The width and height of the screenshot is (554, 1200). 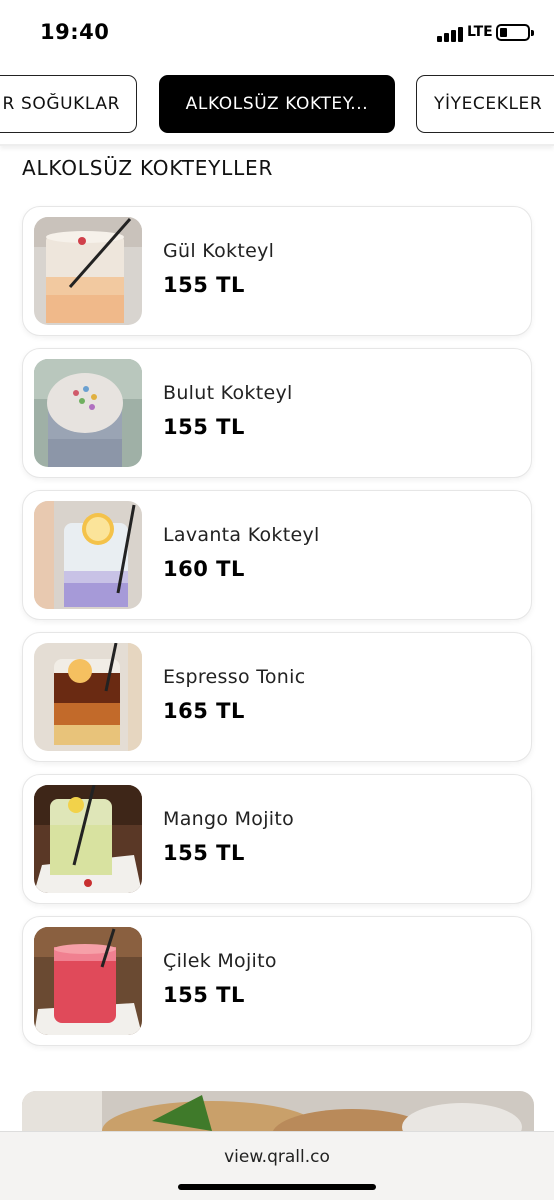 I want to click on product-name: Lavanta Kokteyl, so click(x=241, y=535).